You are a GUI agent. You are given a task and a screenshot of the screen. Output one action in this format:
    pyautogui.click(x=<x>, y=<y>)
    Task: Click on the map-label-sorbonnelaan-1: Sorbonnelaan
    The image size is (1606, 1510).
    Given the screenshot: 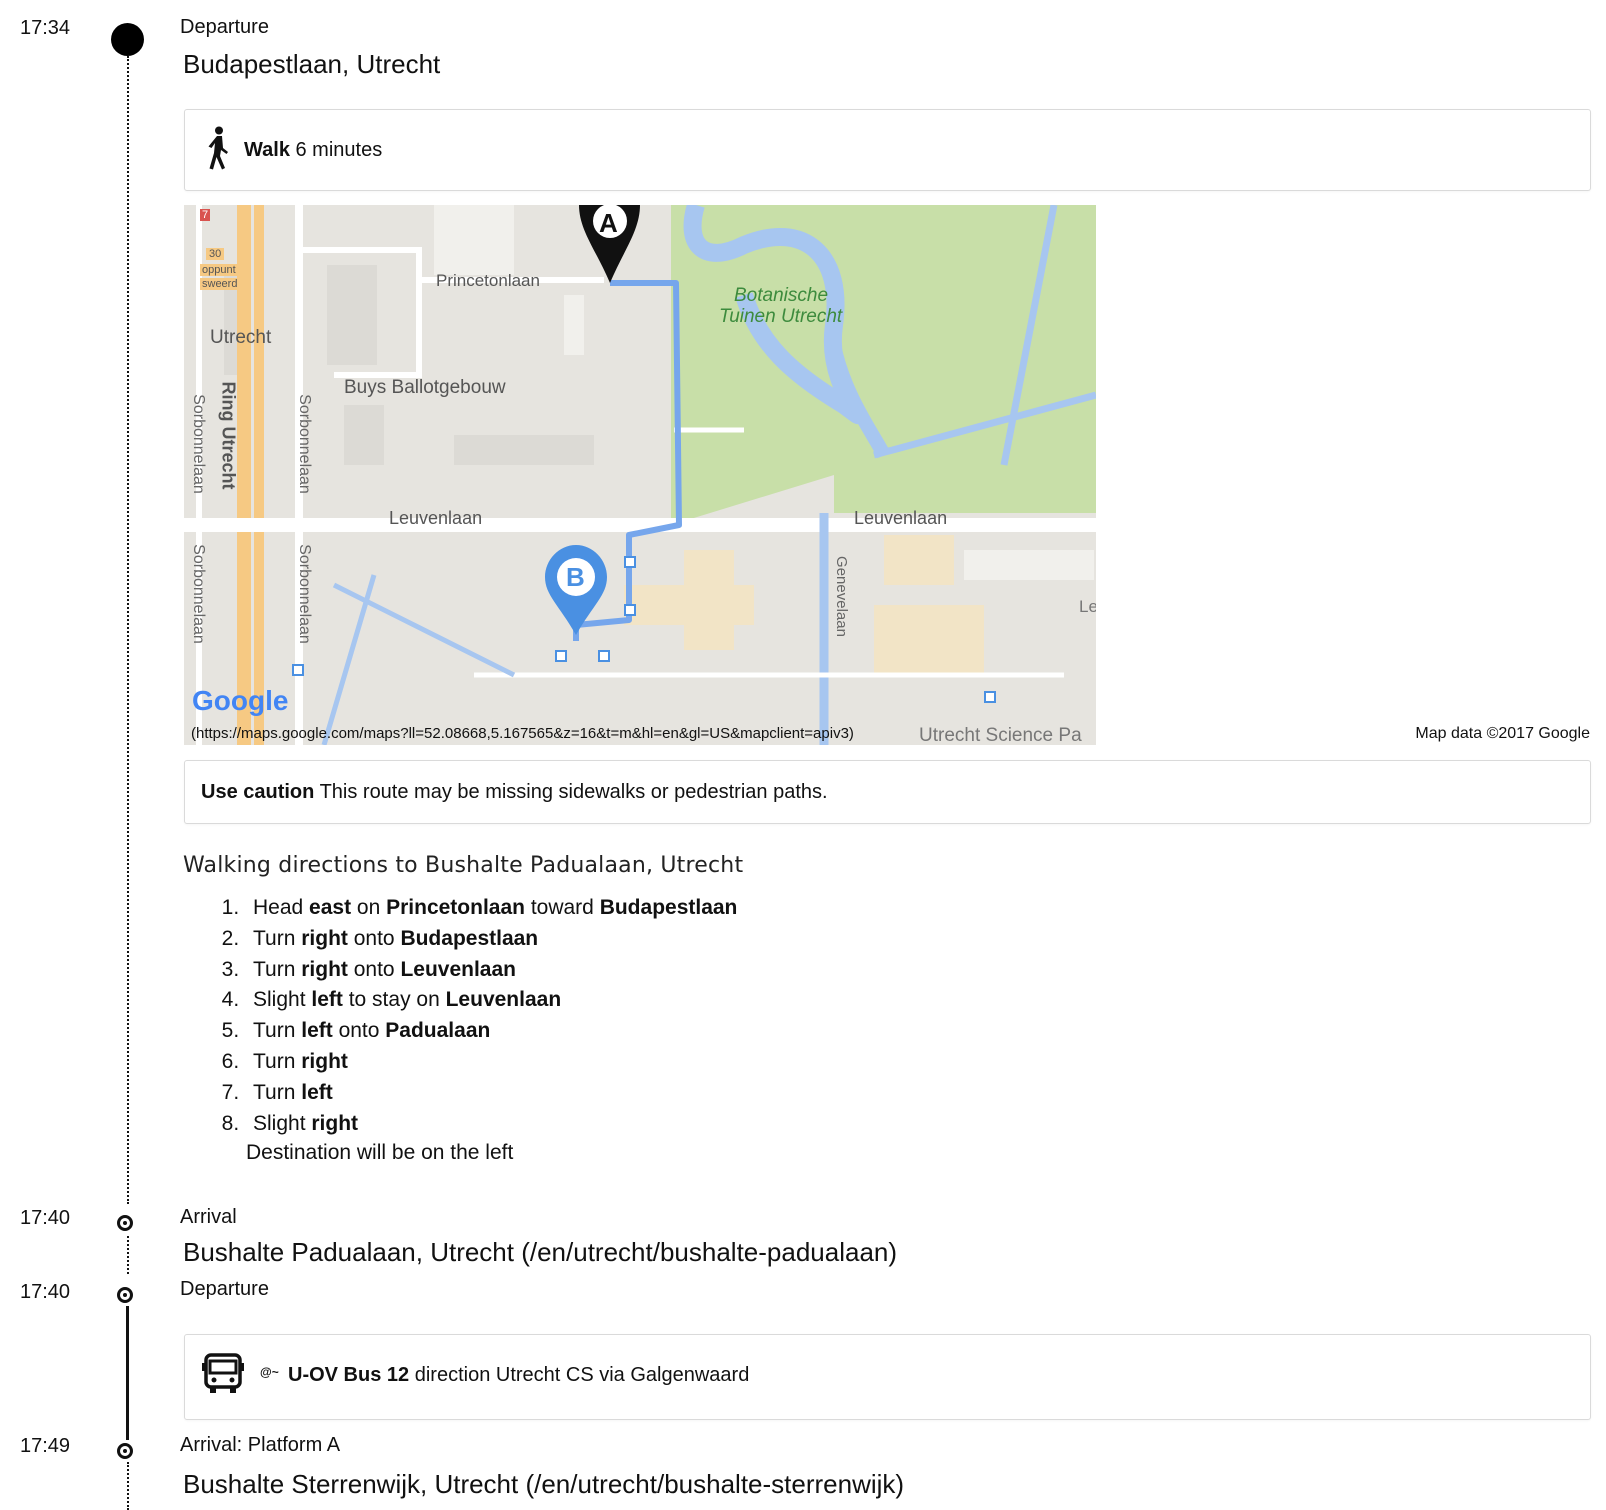 What is the action you would take?
    pyautogui.click(x=304, y=444)
    